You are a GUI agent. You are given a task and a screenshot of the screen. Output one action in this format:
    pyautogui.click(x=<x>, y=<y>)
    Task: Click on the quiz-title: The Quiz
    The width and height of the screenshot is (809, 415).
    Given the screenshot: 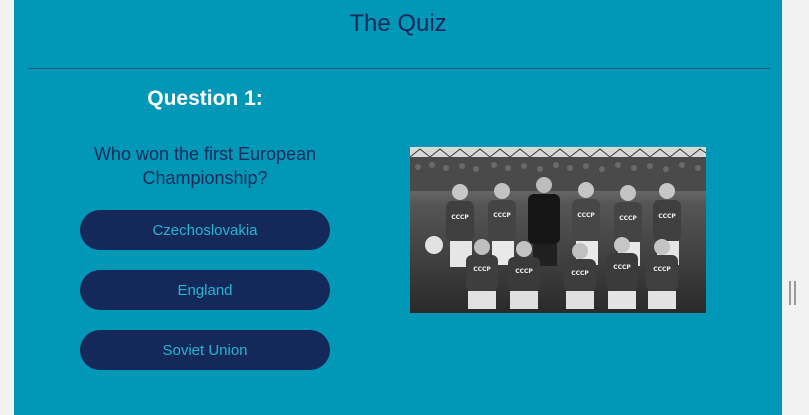 What is the action you would take?
    pyautogui.click(x=398, y=23)
    